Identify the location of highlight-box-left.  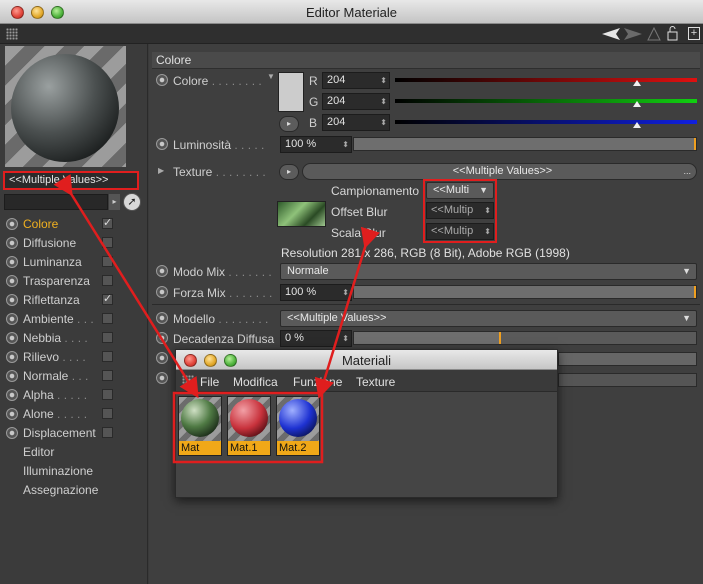
(71, 180).